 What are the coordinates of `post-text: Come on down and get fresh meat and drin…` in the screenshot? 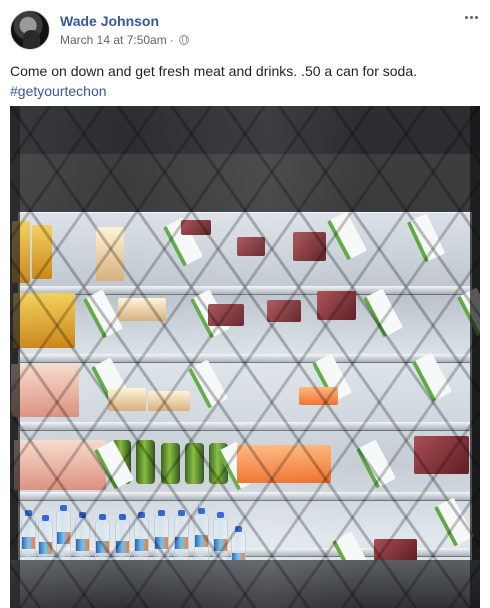 It's located at (245, 81).